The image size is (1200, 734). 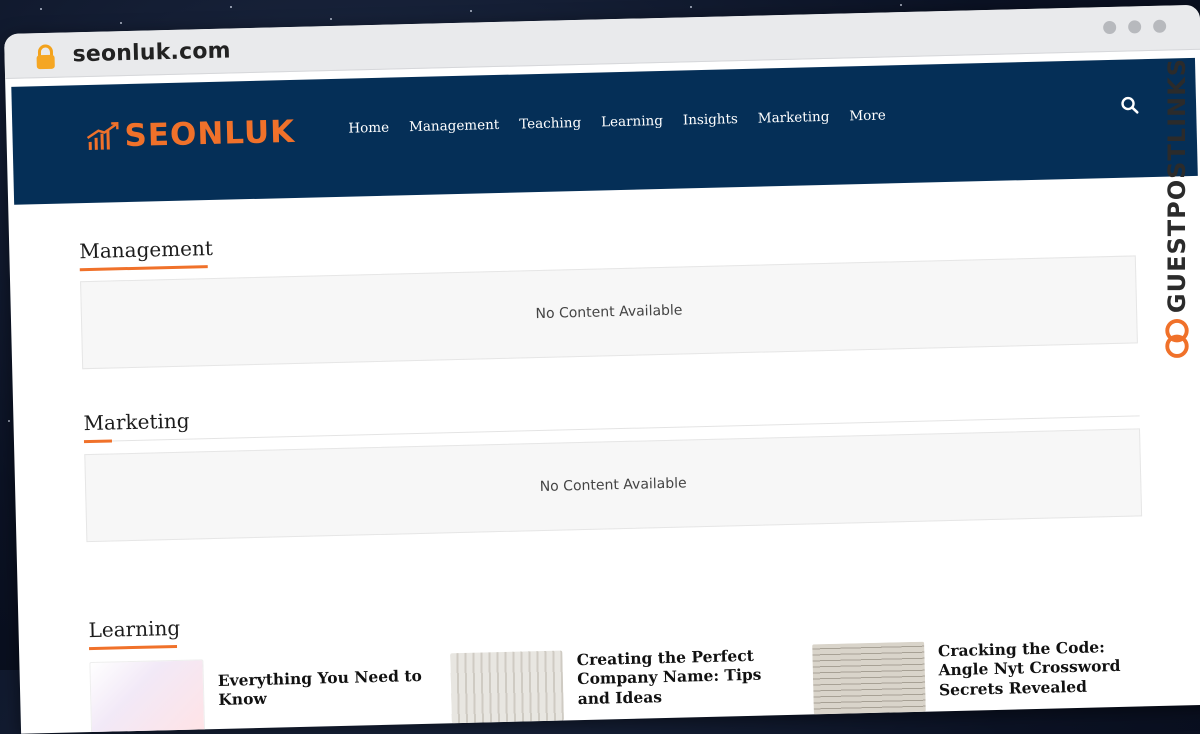 I want to click on window-controls, so click(x=1135, y=27).